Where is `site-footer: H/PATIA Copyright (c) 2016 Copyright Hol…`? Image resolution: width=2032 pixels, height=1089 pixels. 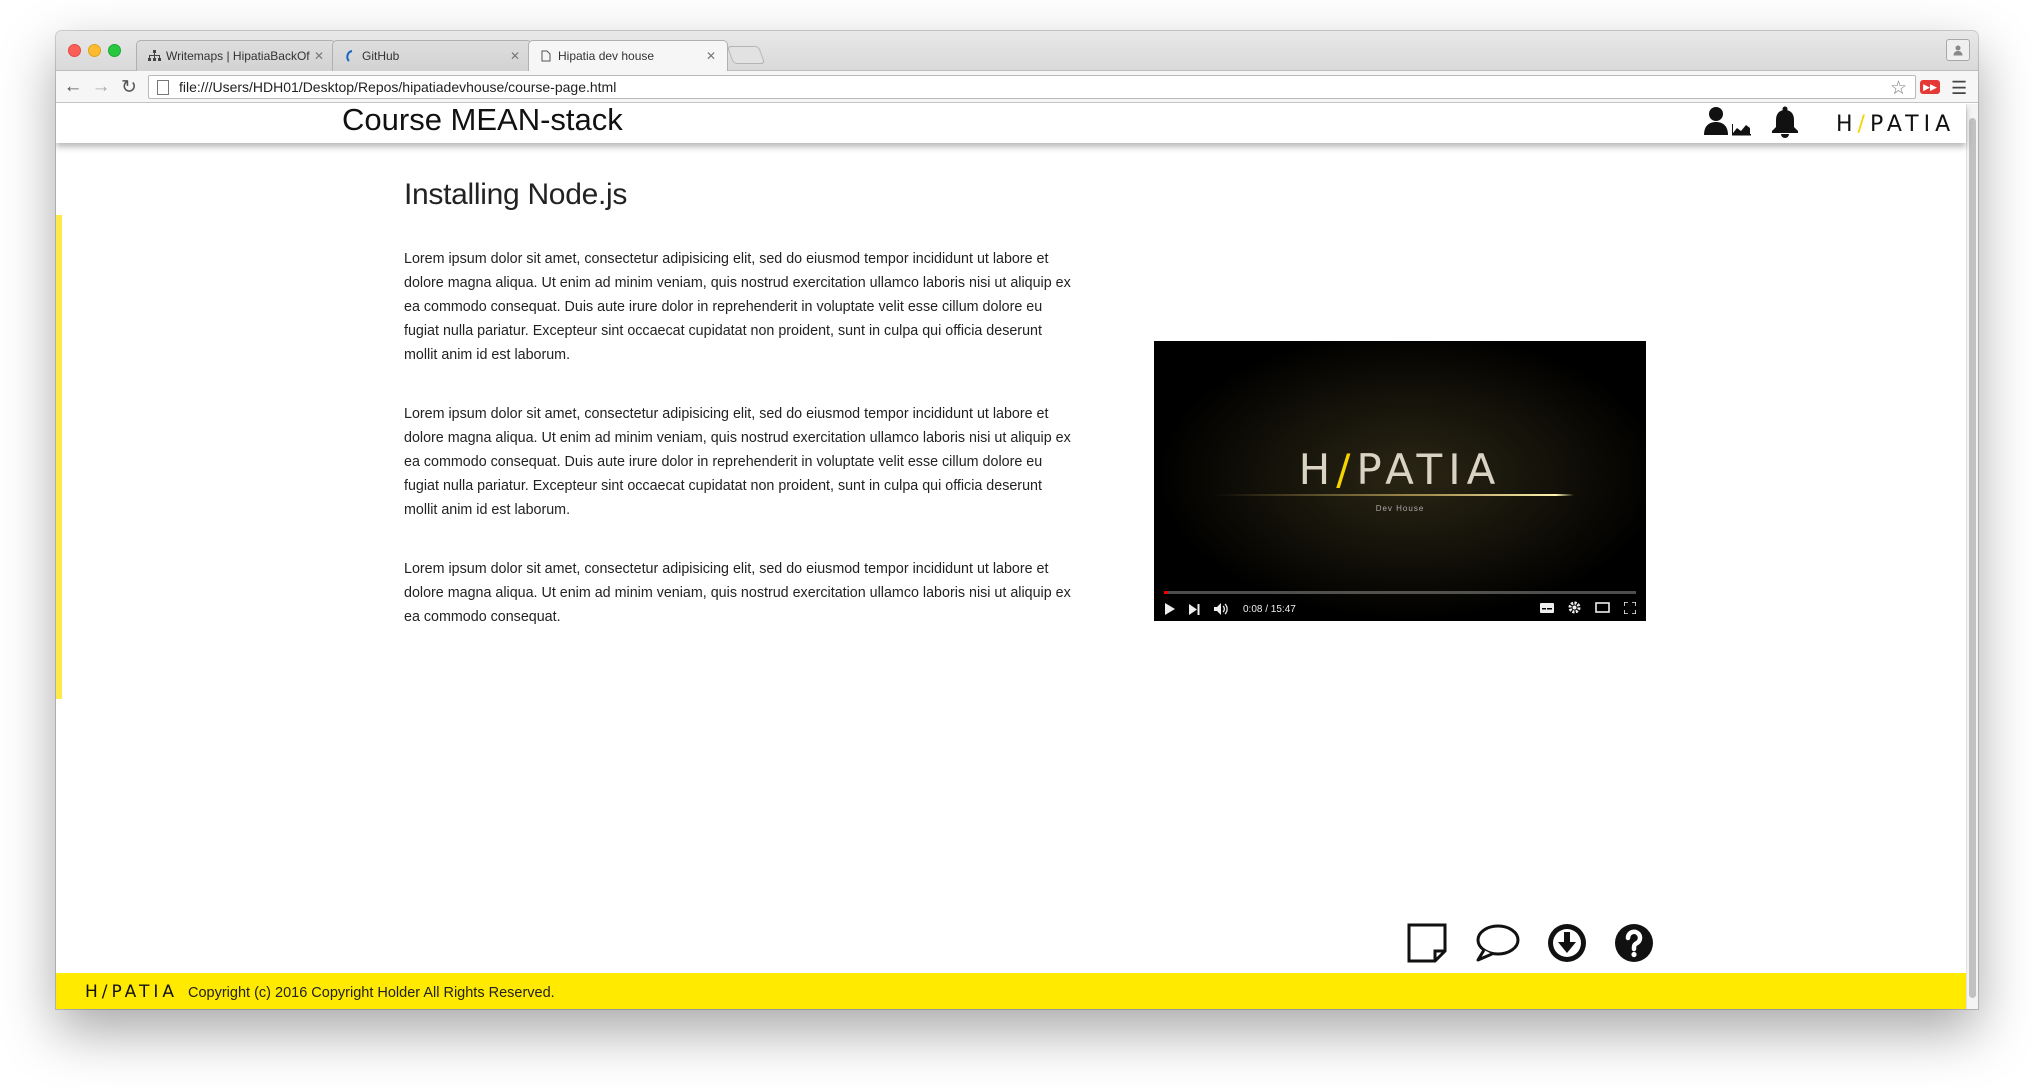
site-footer: H/PATIA Copyright (c) 2016 Copyright Hol… is located at coordinates (1011, 991).